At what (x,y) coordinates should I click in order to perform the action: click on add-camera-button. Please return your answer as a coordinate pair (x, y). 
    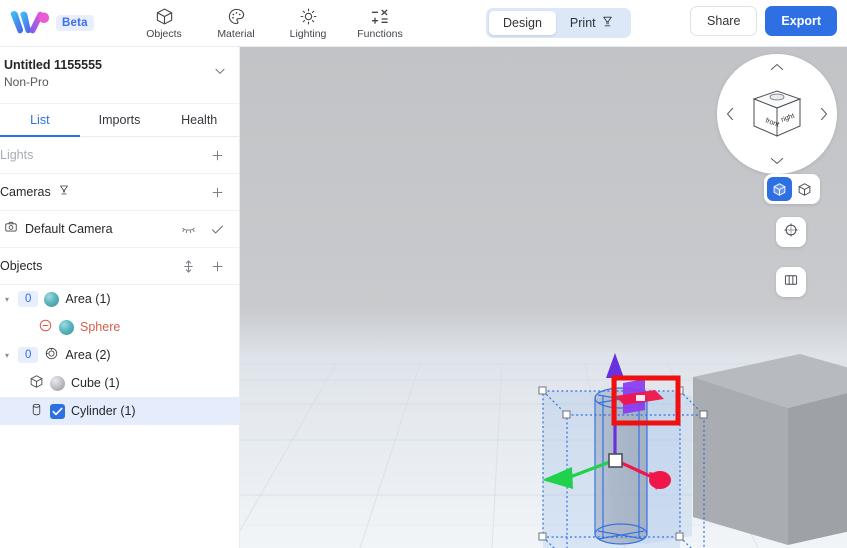
    Looking at the image, I should click on (217, 192).